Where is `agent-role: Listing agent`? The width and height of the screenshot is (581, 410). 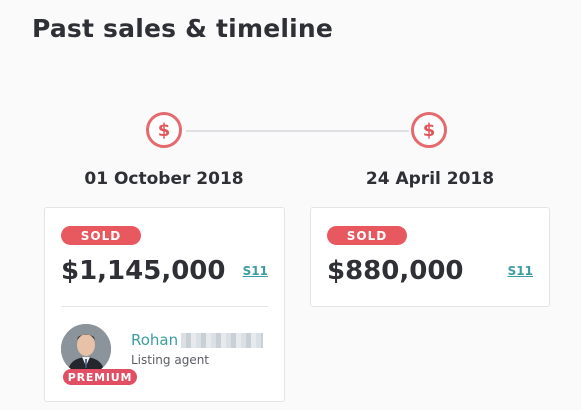 agent-role: Listing agent is located at coordinates (170, 360).